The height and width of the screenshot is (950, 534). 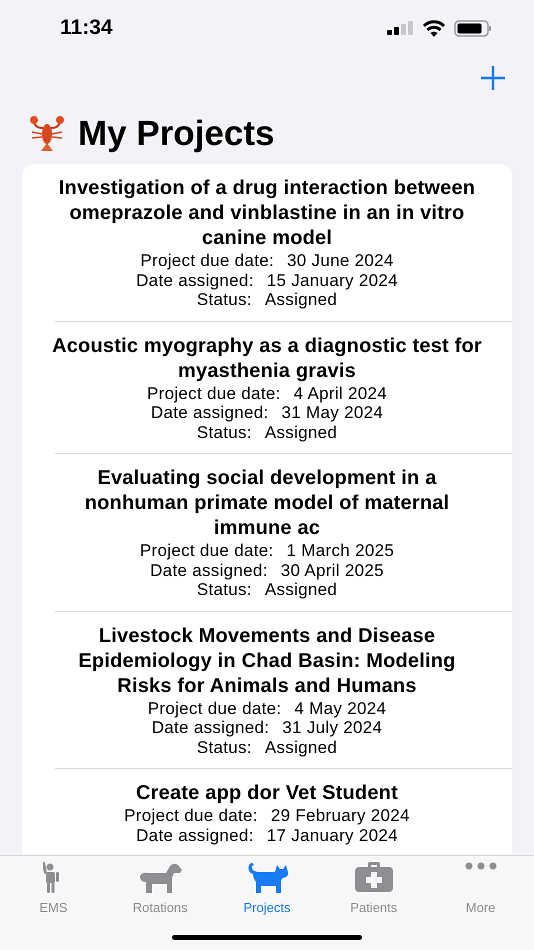 I want to click on due-date-value: 1 March 2025, so click(x=340, y=550).